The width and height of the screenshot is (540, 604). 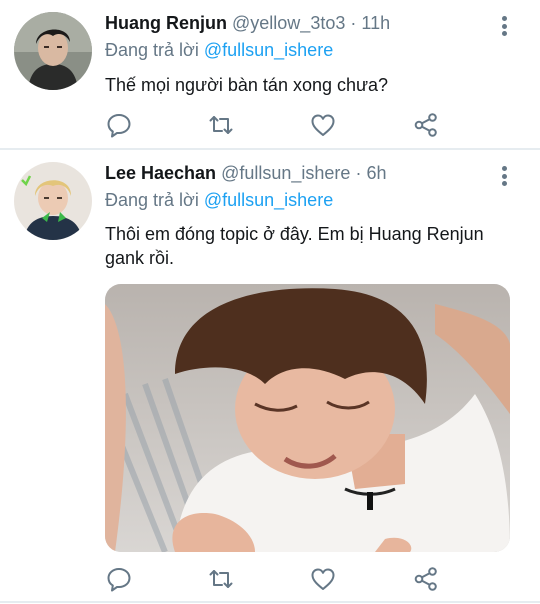 I want to click on tweet-text: Thế mọi người bàn tán xong chưa?, so click(x=247, y=85).